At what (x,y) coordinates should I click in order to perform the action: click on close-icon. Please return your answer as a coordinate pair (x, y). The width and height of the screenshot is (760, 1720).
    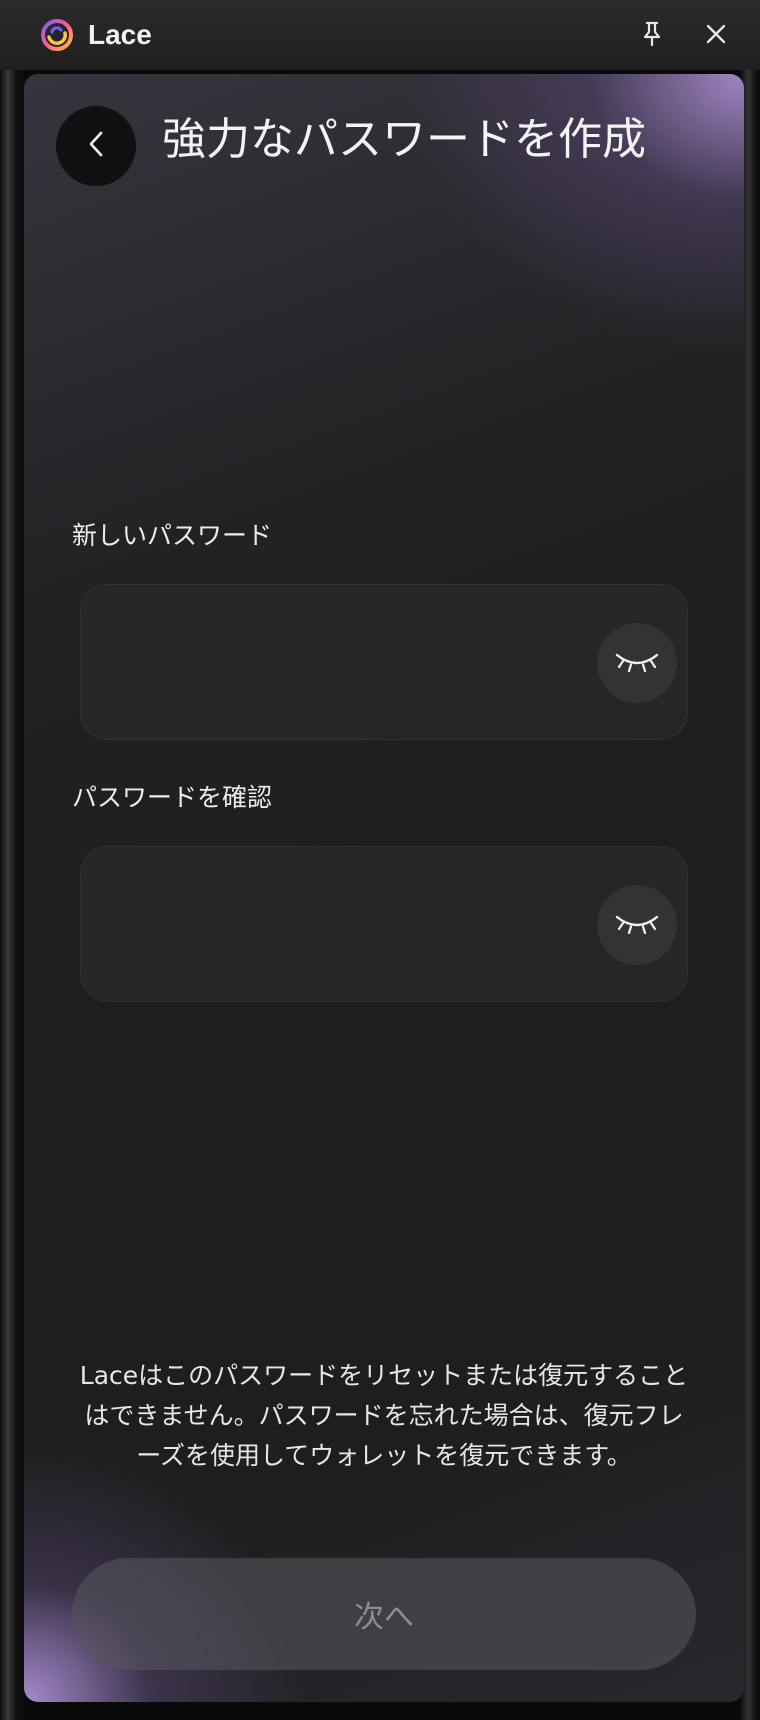
    Looking at the image, I should click on (716, 36).